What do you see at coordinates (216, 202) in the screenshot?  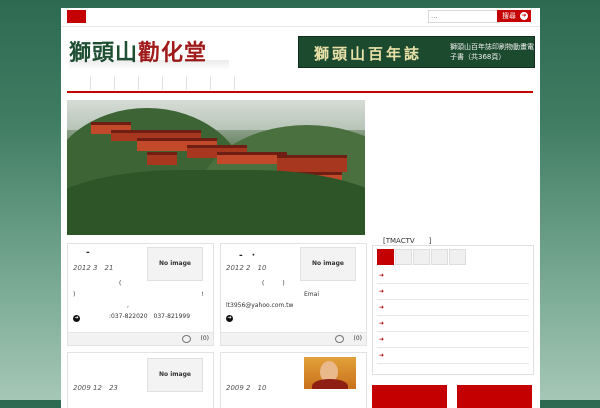 I see `hero-forest` at bounding box center [216, 202].